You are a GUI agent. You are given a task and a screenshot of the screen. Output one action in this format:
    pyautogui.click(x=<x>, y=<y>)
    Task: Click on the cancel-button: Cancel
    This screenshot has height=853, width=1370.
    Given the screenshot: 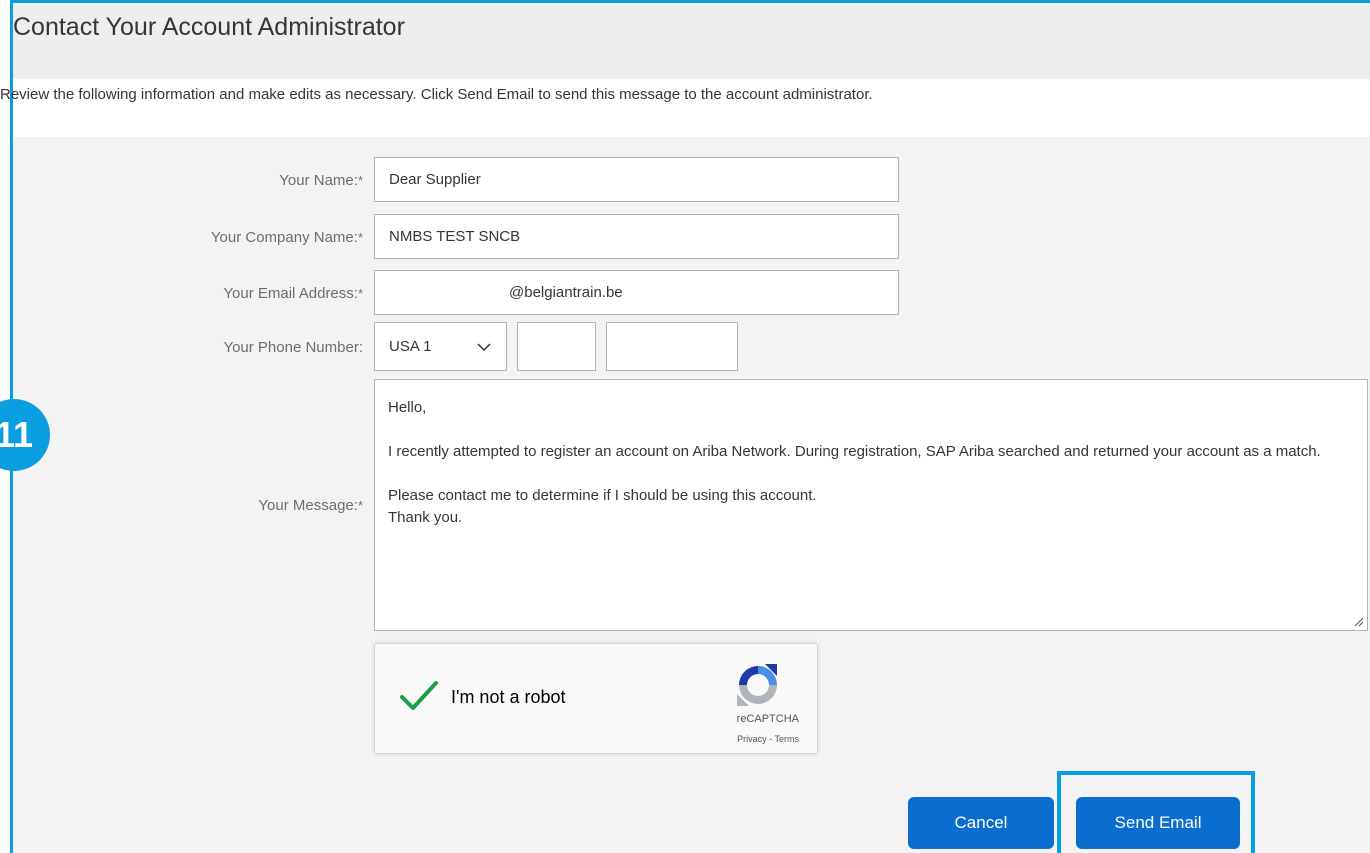 What is the action you would take?
    pyautogui.click(x=981, y=823)
    